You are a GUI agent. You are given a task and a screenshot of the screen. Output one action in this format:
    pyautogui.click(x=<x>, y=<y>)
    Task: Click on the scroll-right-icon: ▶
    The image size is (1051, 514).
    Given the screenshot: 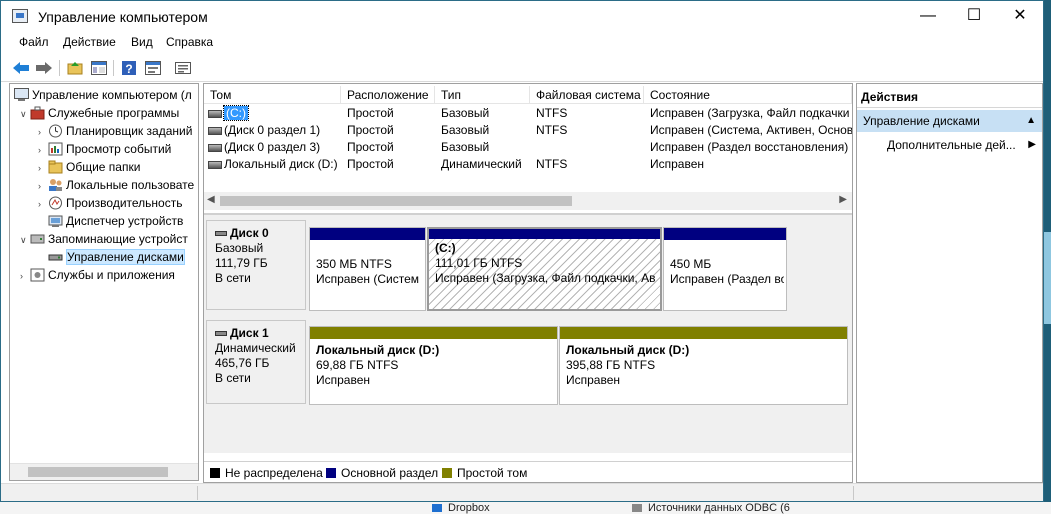 What is the action you would take?
    pyautogui.click(x=843, y=199)
    